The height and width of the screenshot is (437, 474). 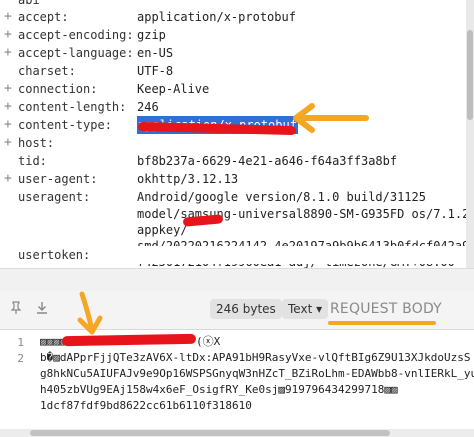 What do you see at coordinates (300, 309) in the screenshot?
I see `content-type-select-value: Text` at bounding box center [300, 309].